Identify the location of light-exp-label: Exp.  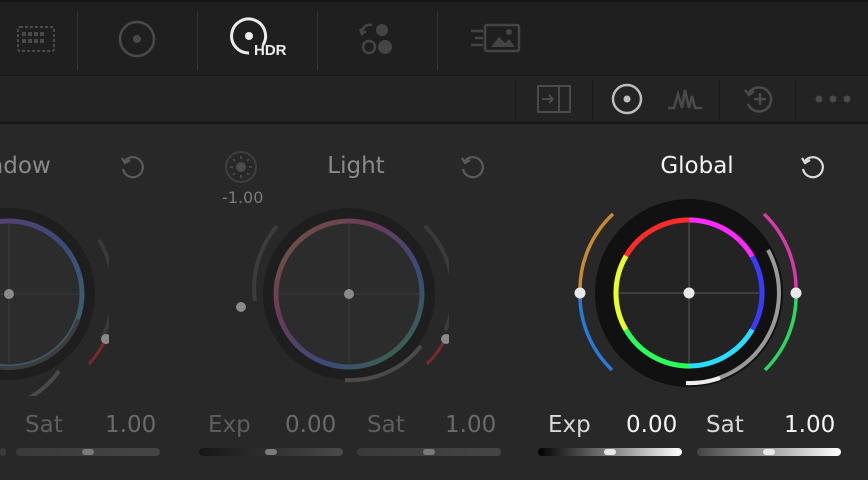
(229, 425).